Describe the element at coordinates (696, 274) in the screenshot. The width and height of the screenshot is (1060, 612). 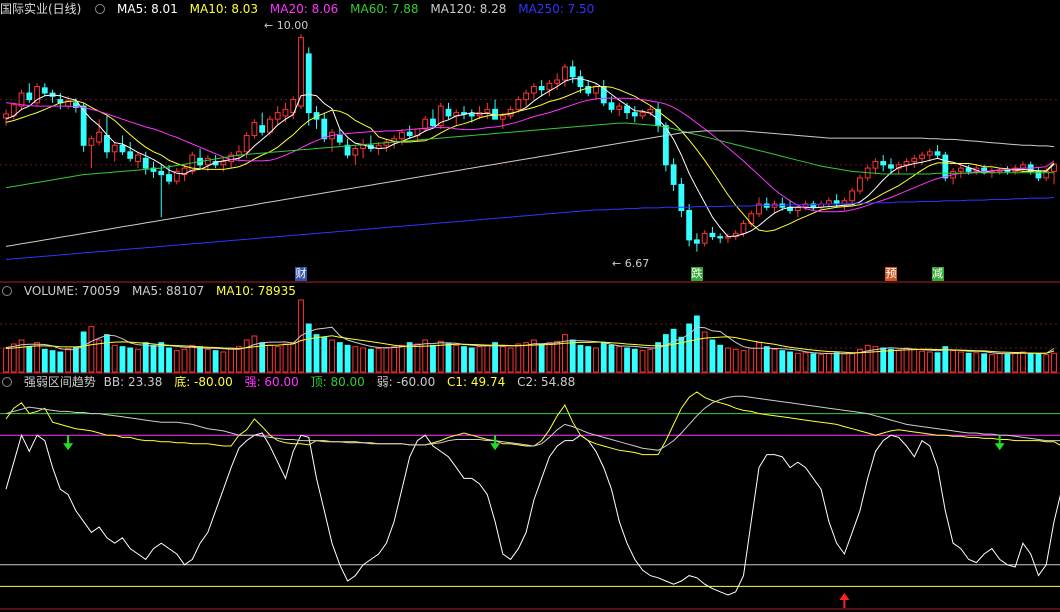
I see `event-badge: 跌` at that location.